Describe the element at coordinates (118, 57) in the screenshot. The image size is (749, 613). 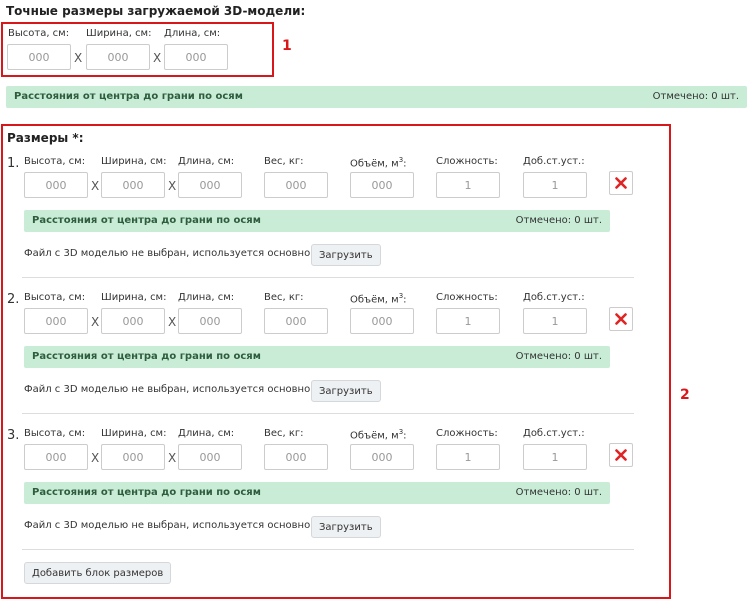
I see `exact-width-input` at that location.